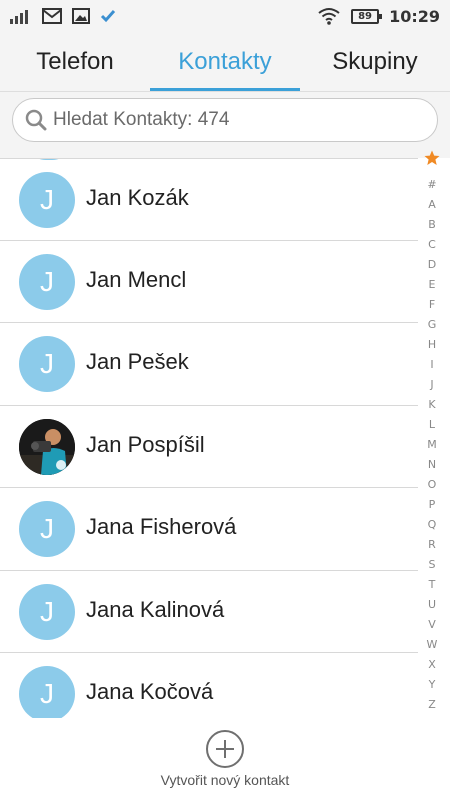 Image resolution: width=450 pixels, height=800 pixels. I want to click on index-letter: B, so click(432, 224).